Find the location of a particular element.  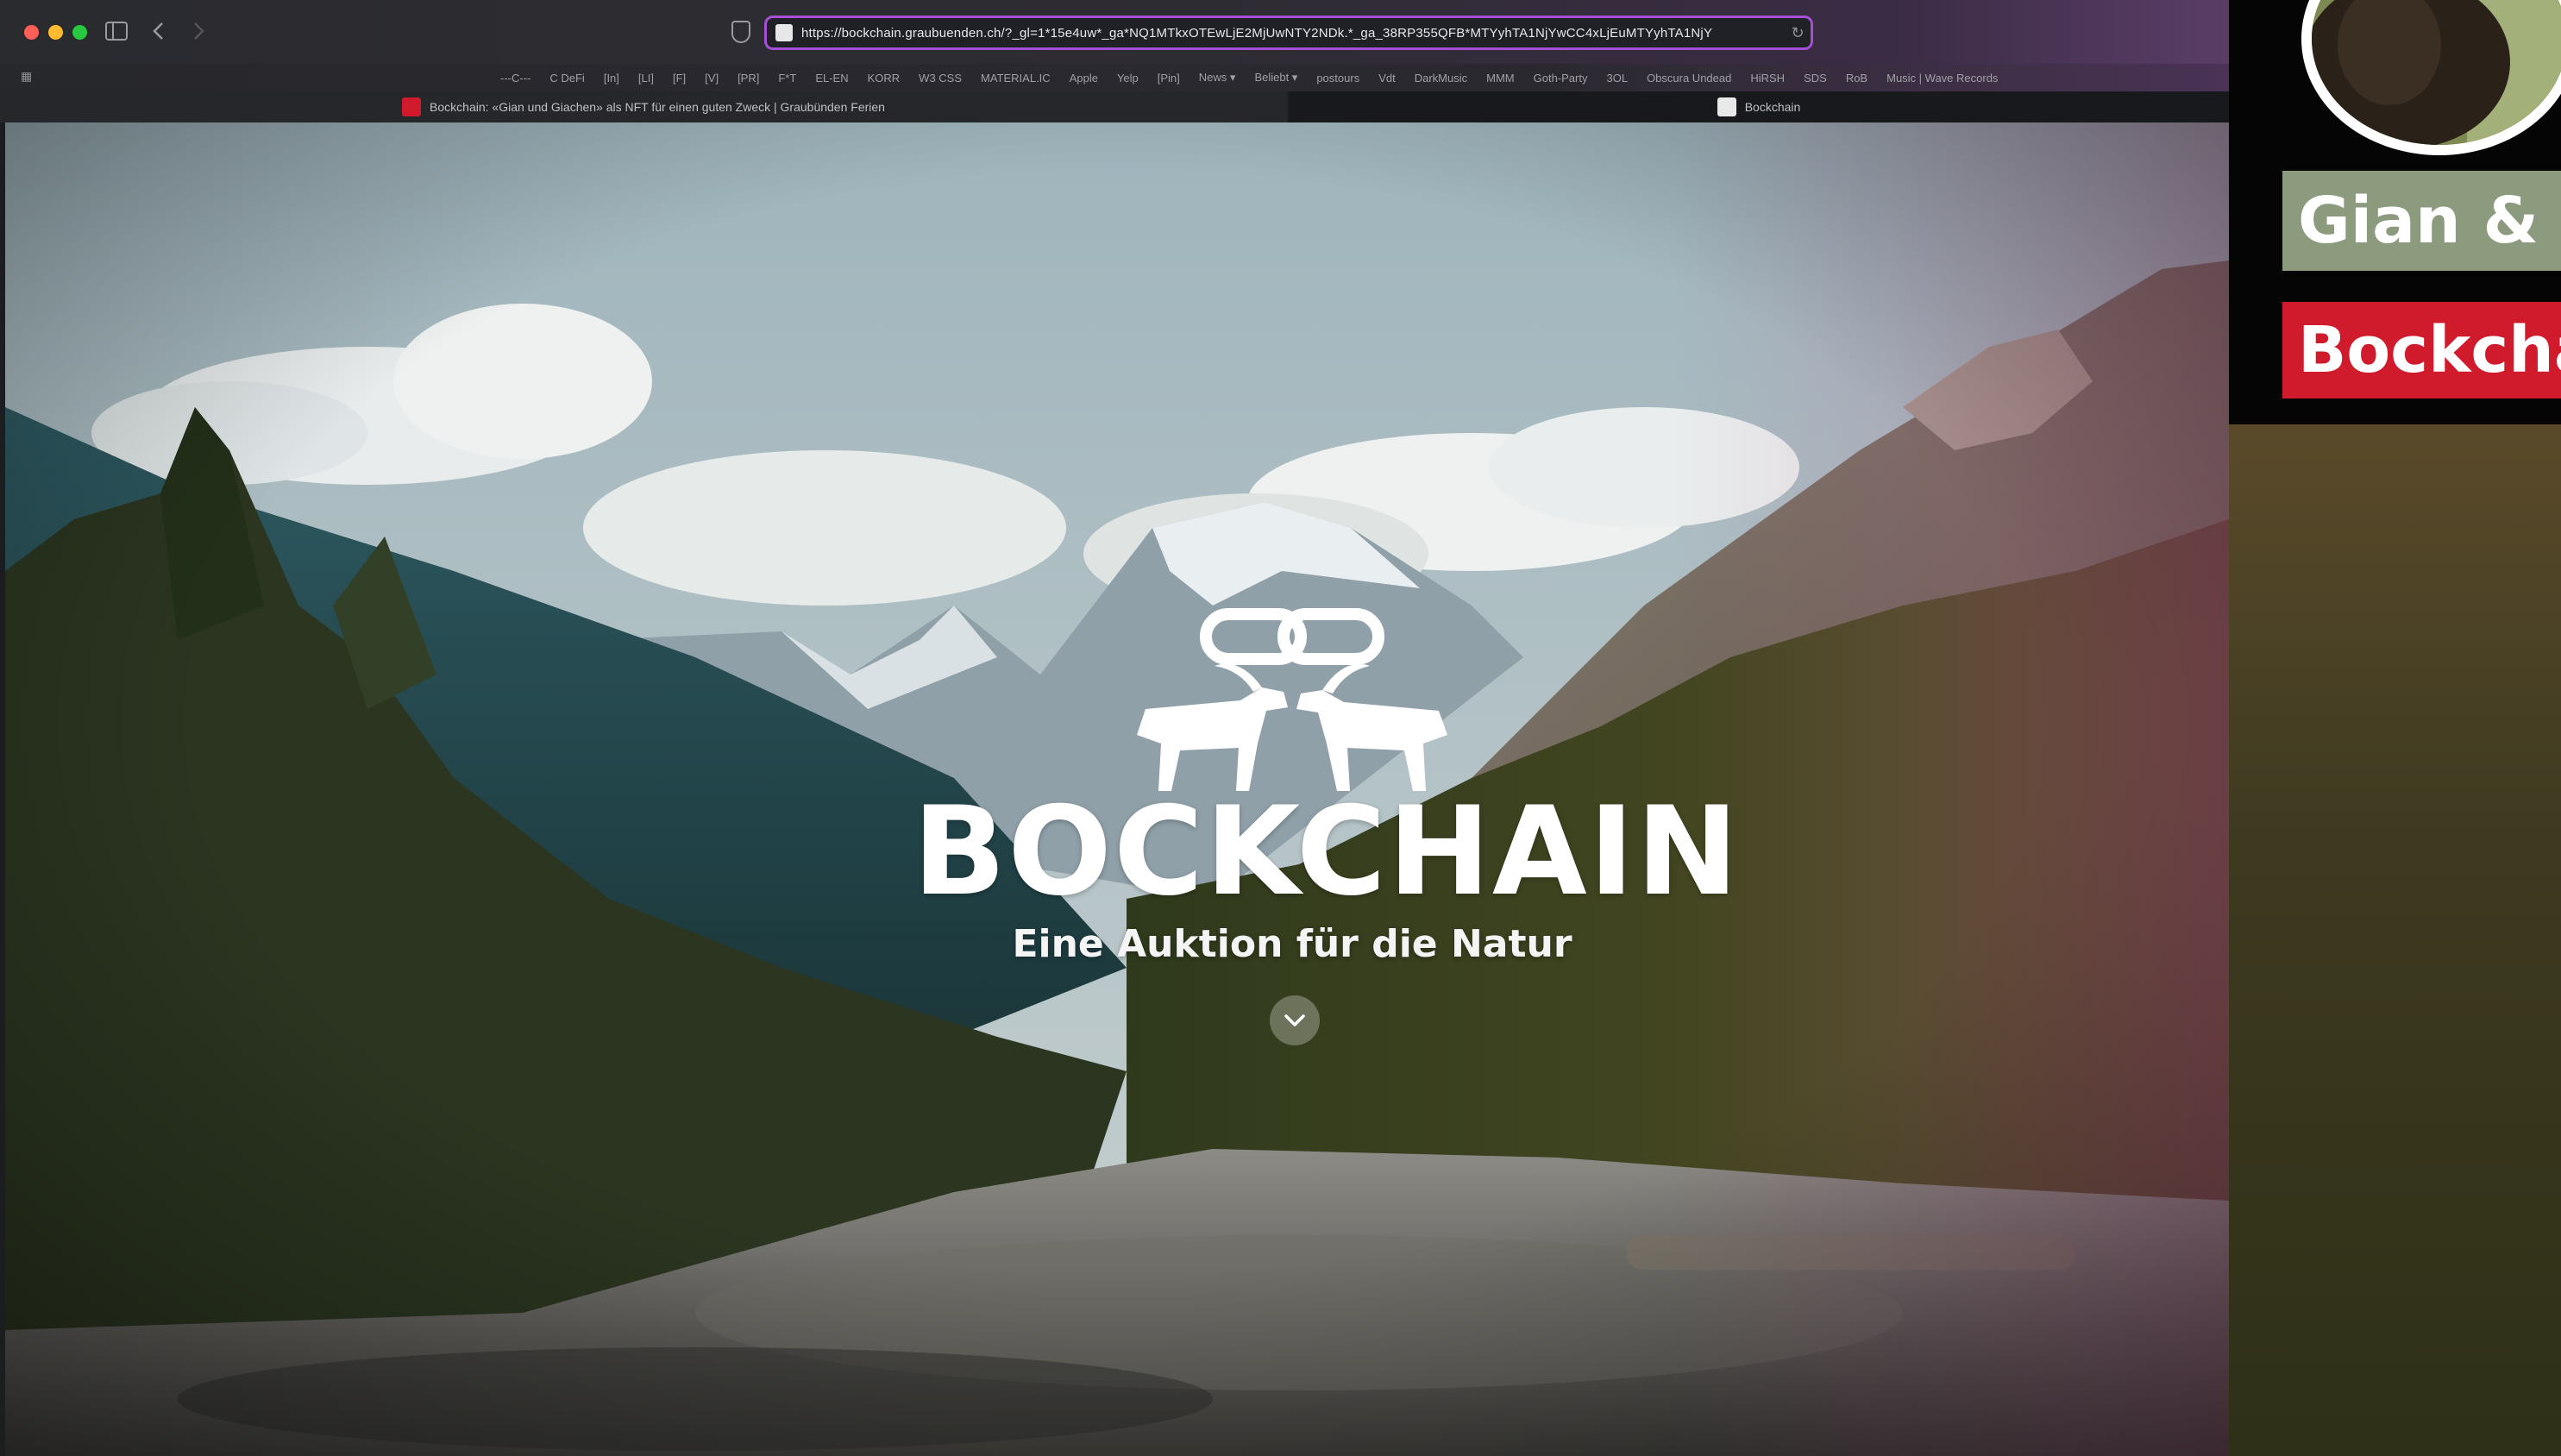

bockchain-favicon-icon is located at coordinates (1726, 107).